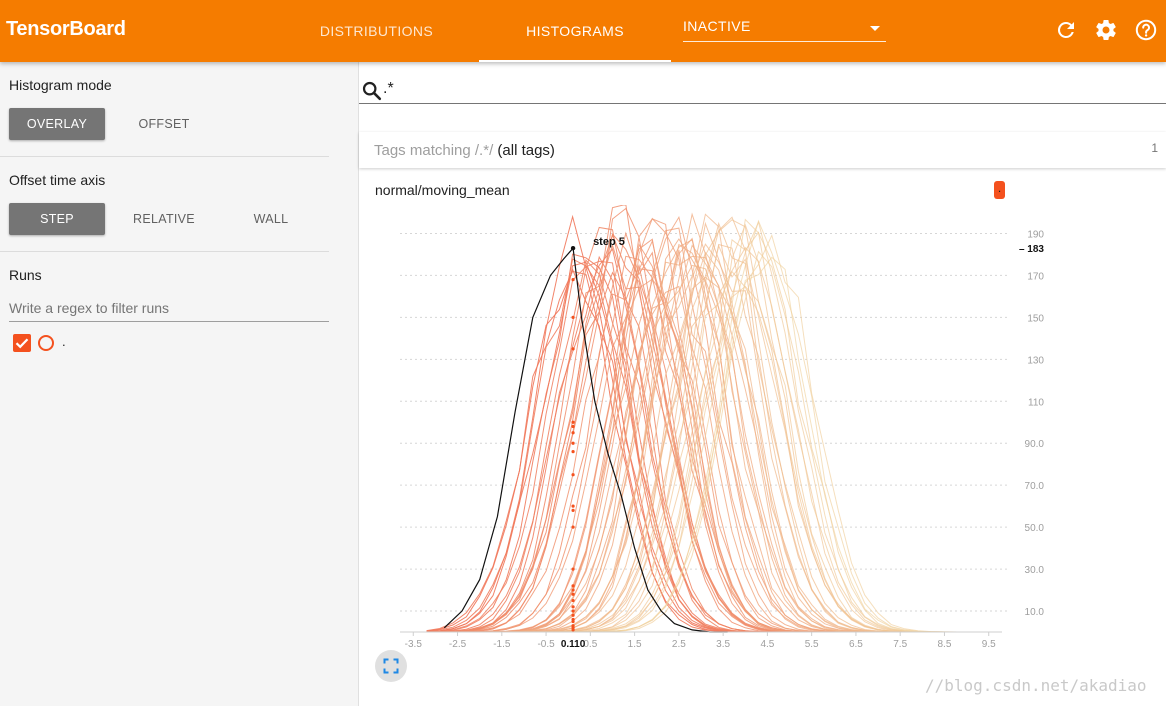 Image resolution: width=1166 pixels, height=706 pixels. I want to click on y-tick-label: 110, so click(1036, 402).